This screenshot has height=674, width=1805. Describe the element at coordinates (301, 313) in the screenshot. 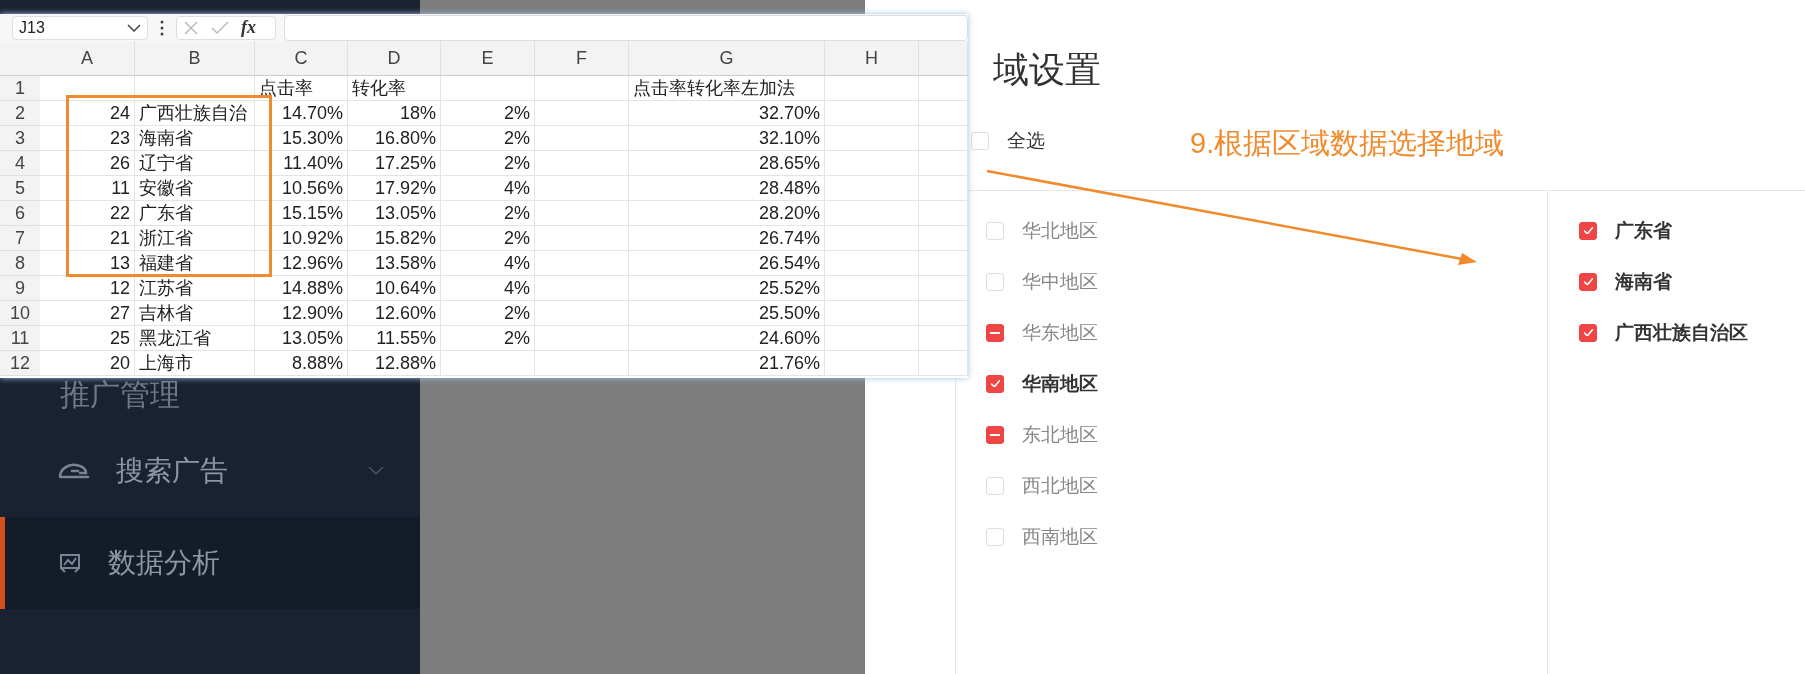

I see `table-cell: 12.90%` at that location.